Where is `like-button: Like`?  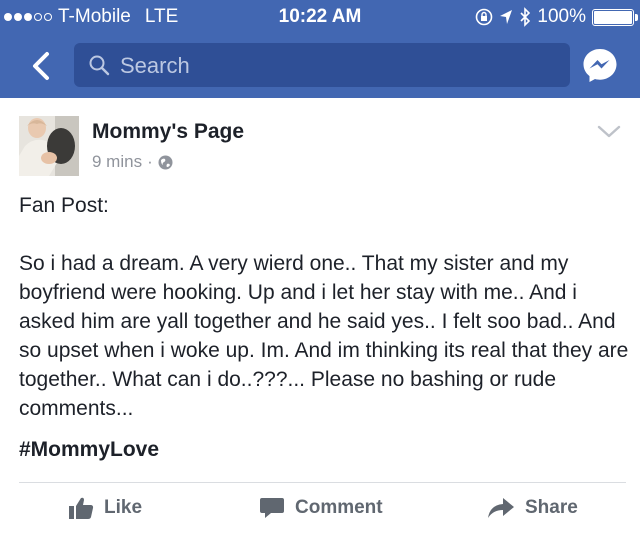
like-button: Like is located at coordinates (105, 508).